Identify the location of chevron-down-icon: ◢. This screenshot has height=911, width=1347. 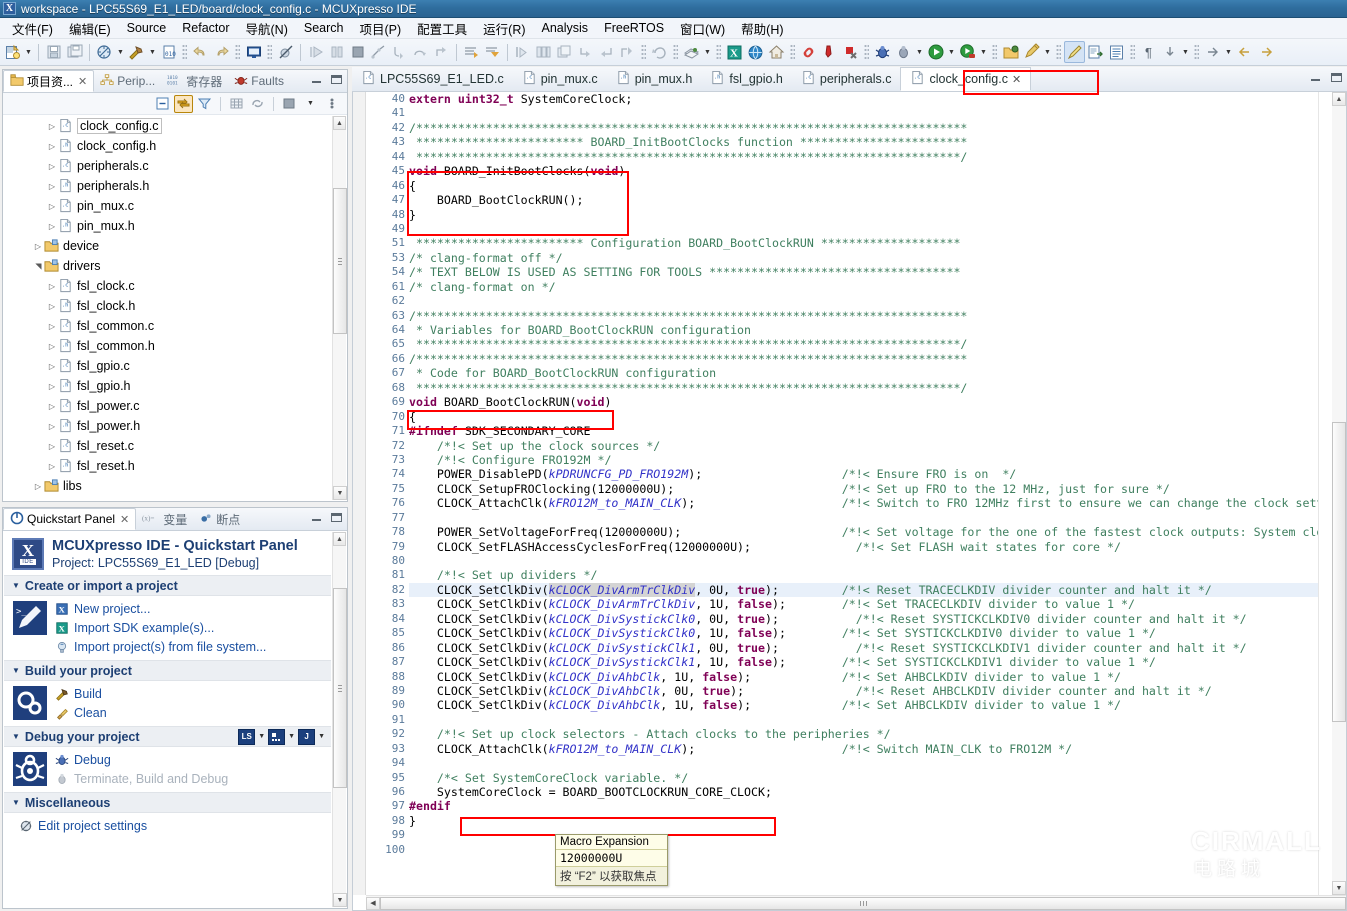
(38, 266).